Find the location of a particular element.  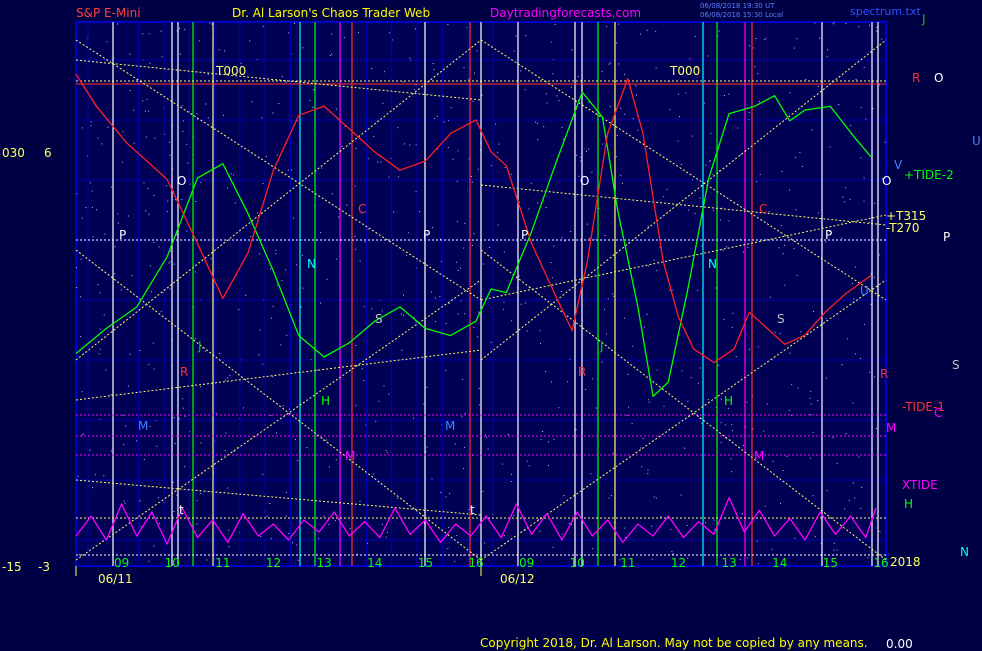

planet-mark: N is located at coordinates (712, 264).